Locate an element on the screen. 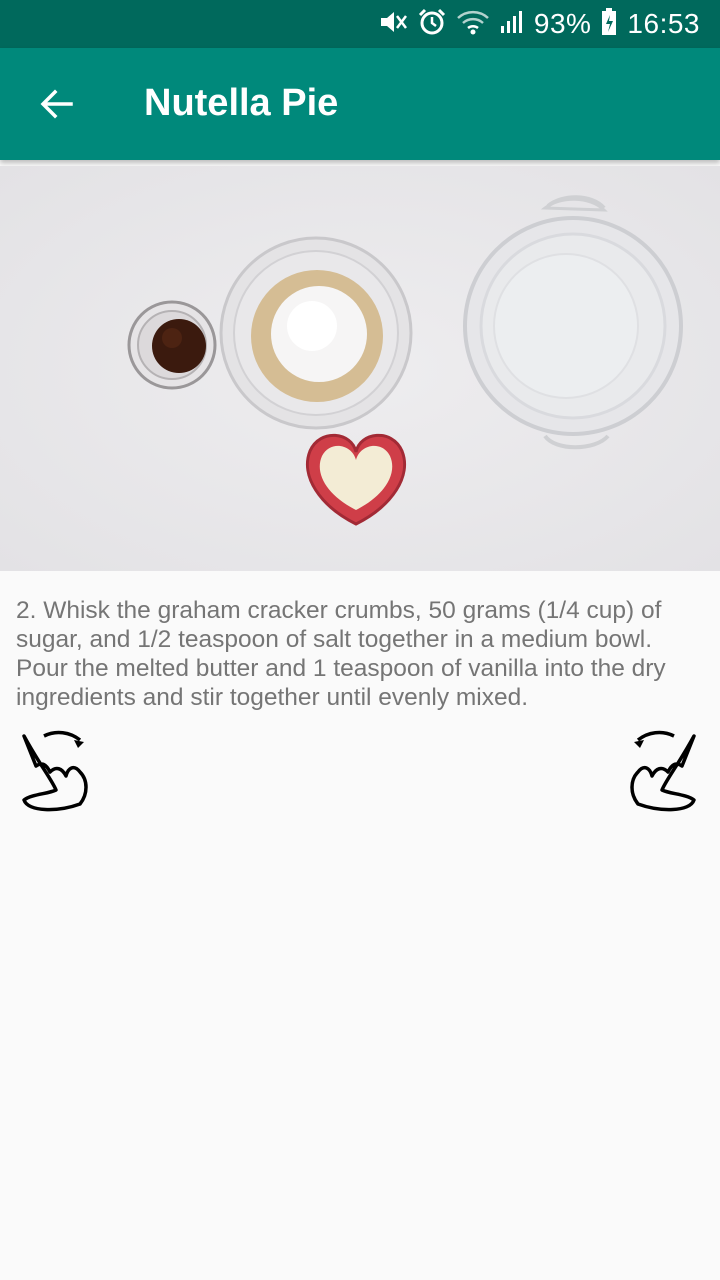 This screenshot has width=720, height=1280. status-bar: 93% 16:53 is located at coordinates (360, 24).